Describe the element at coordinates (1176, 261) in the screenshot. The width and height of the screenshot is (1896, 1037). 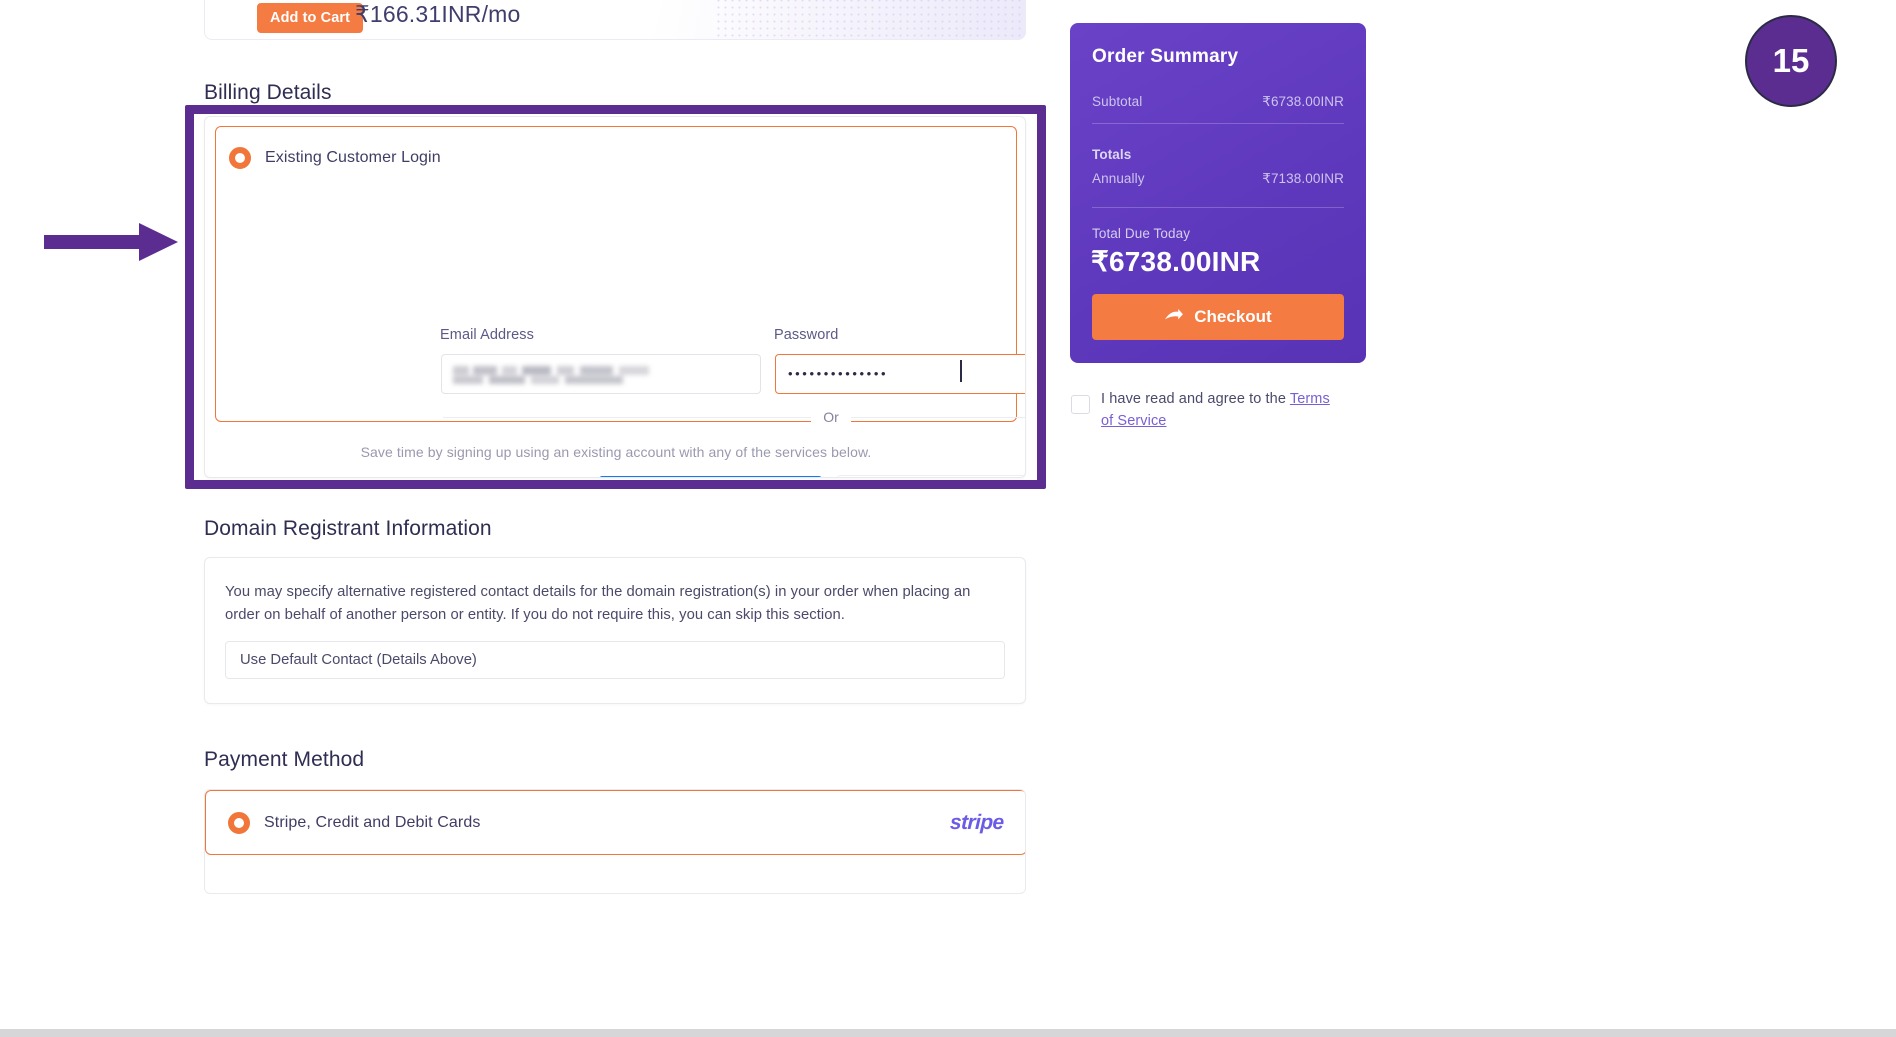
I see `total-due-today-amount: ₹6738.00INR` at that location.